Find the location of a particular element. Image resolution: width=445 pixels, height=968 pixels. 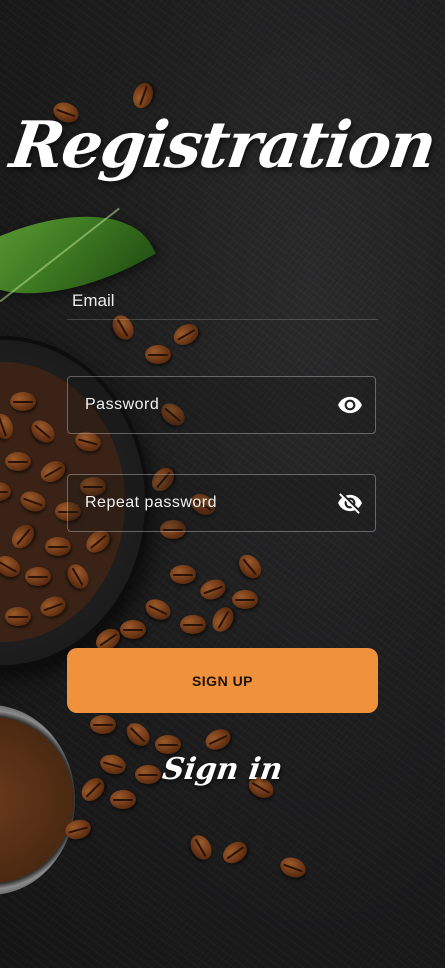

sign-up-button: SIGN UP is located at coordinates (222, 680).